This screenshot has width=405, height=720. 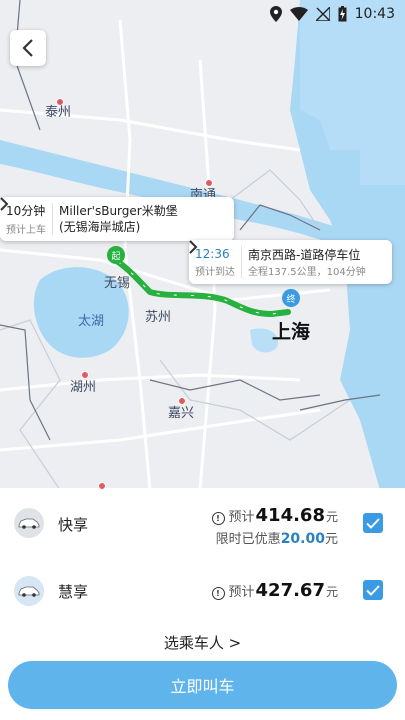 I want to click on option-checkbox-kuaixiang, so click(x=373, y=523).